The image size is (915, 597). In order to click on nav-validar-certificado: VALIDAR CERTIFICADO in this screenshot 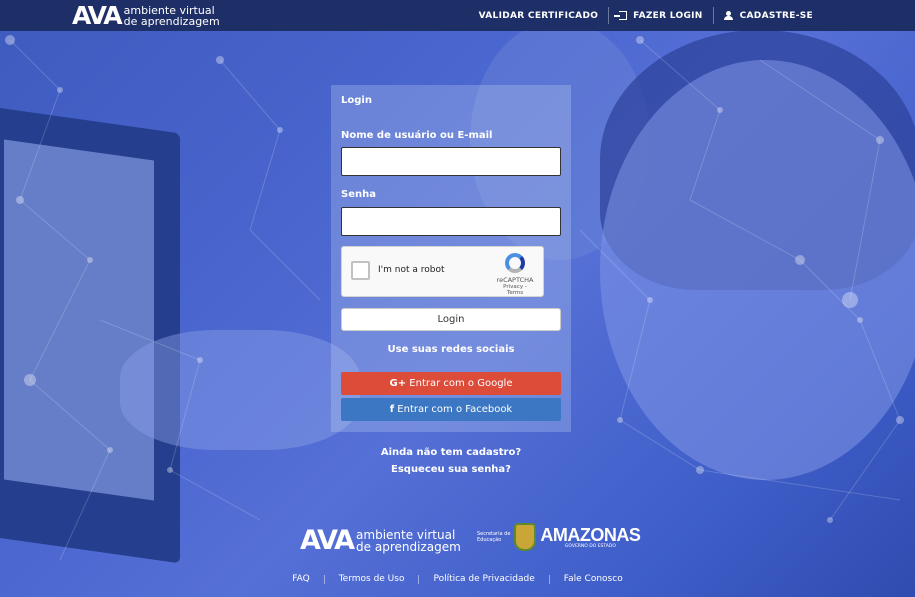, I will do `click(539, 15)`.